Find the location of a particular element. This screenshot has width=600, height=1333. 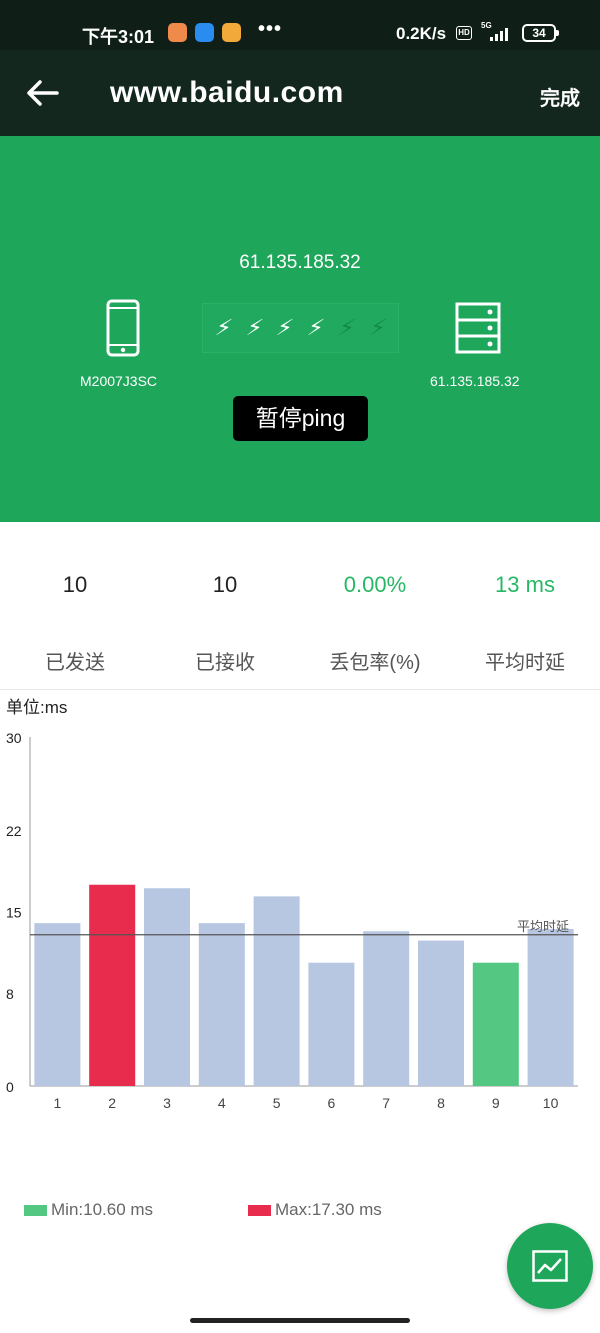

x-tick-label: 9 is located at coordinates (496, 1103).